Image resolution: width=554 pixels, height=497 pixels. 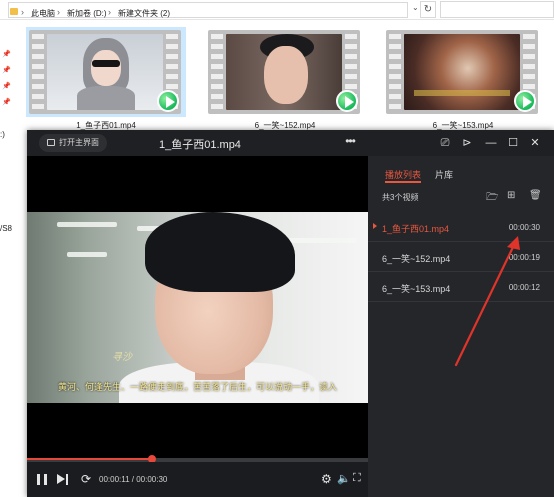 What do you see at coordinates (197, 387) in the screenshot?
I see `video-subtitle: 黄河、何逢先生、一路便走到底，苦苦落了后生，可以说动一手，读入` at bounding box center [197, 387].